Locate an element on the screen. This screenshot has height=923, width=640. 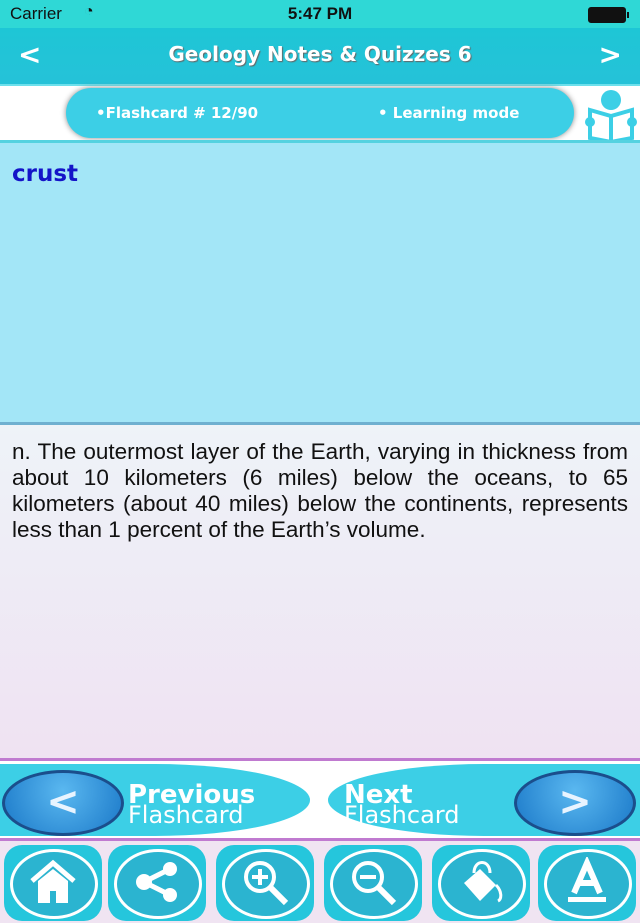
zoom-out-icon is located at coordinates (374, 883).